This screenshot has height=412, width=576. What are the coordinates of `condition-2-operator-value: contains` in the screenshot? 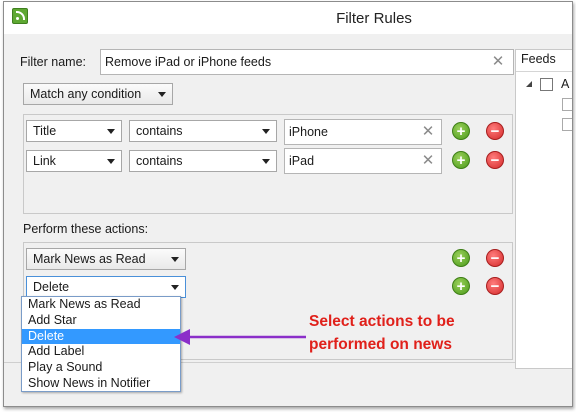 It's located at (159, 161).